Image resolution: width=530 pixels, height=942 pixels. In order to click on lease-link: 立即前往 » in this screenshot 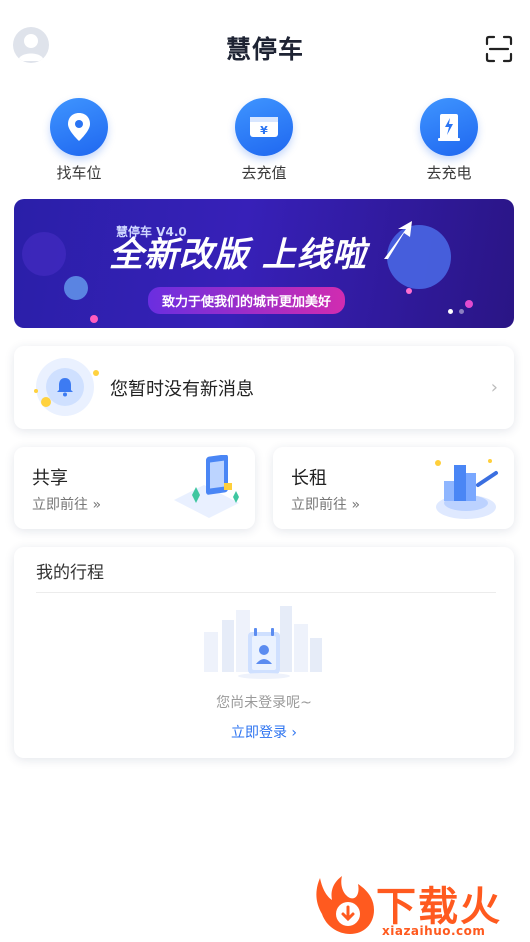, I will do `click(326, 505)`.